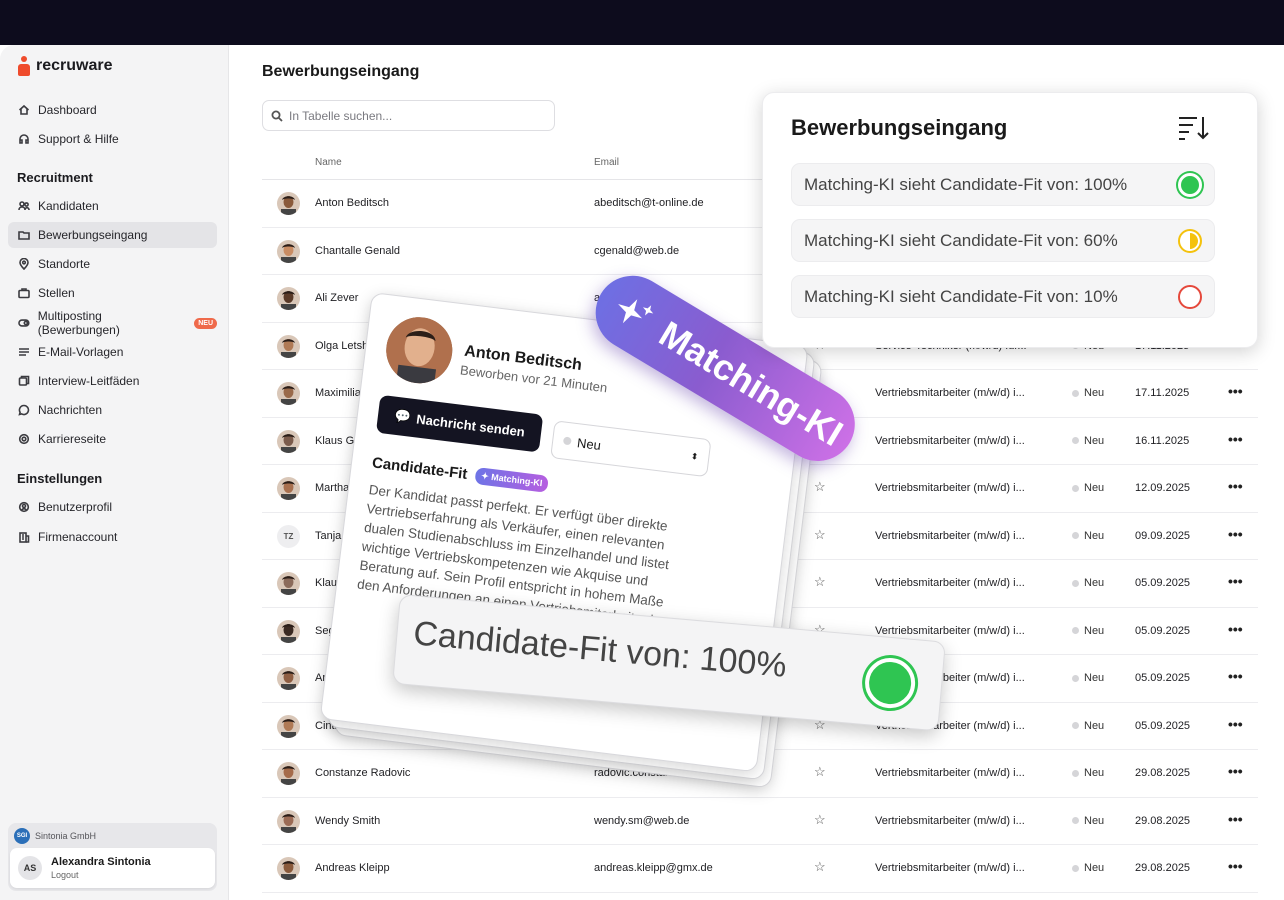 Image resolution: width=1284 pixels, height=900 pixels. What do you see at coordinates (961, 296) in the screenshot?
I see `fit-filter-label: Matching-KI sieht Candidate-Fit von: 10%` at bounding box center [961, 296].